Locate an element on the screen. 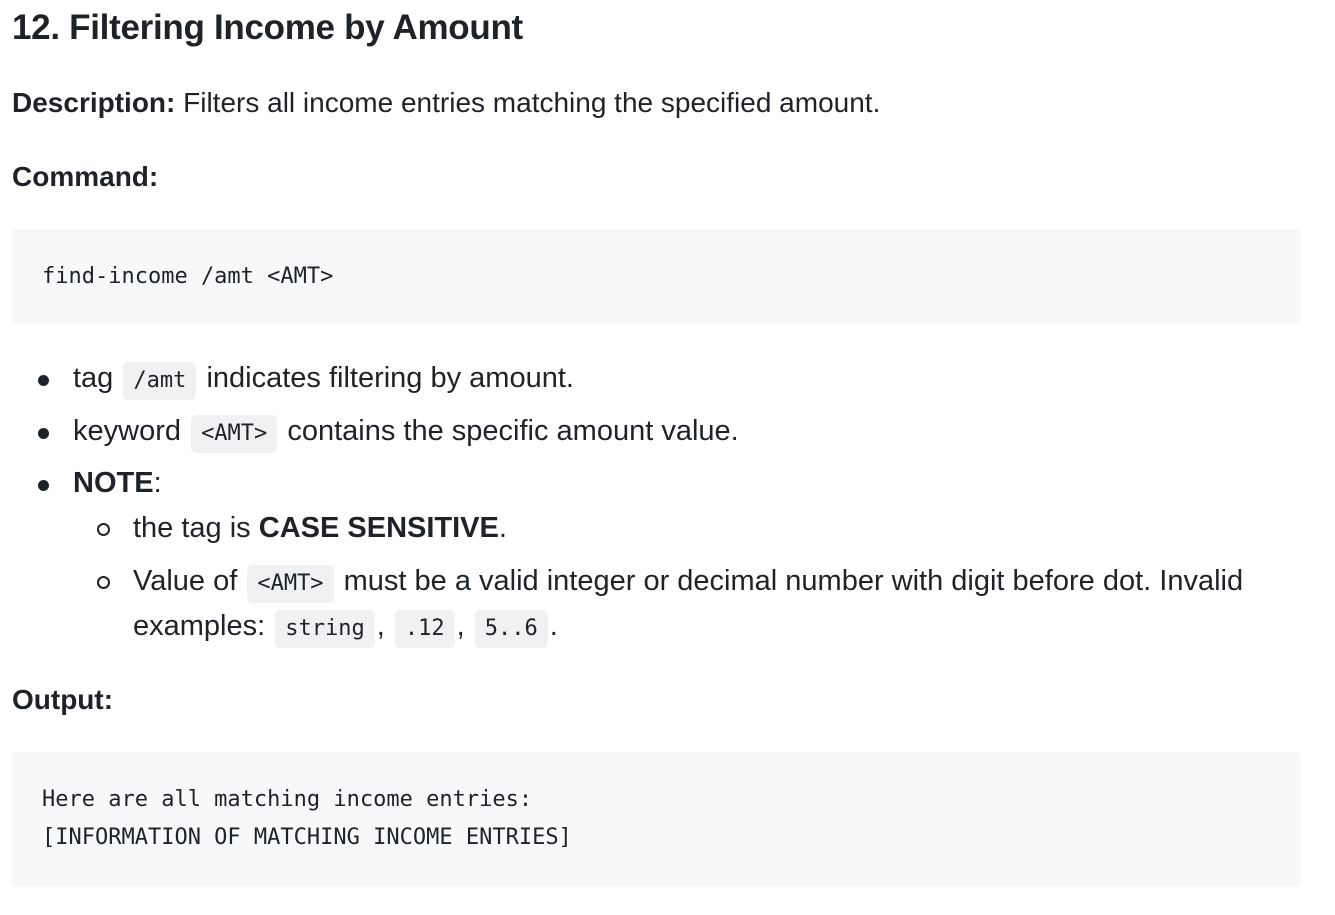 The width and height of the screenshot is (1335, 915). output-label: Output: is located at coordinates (63, 699).